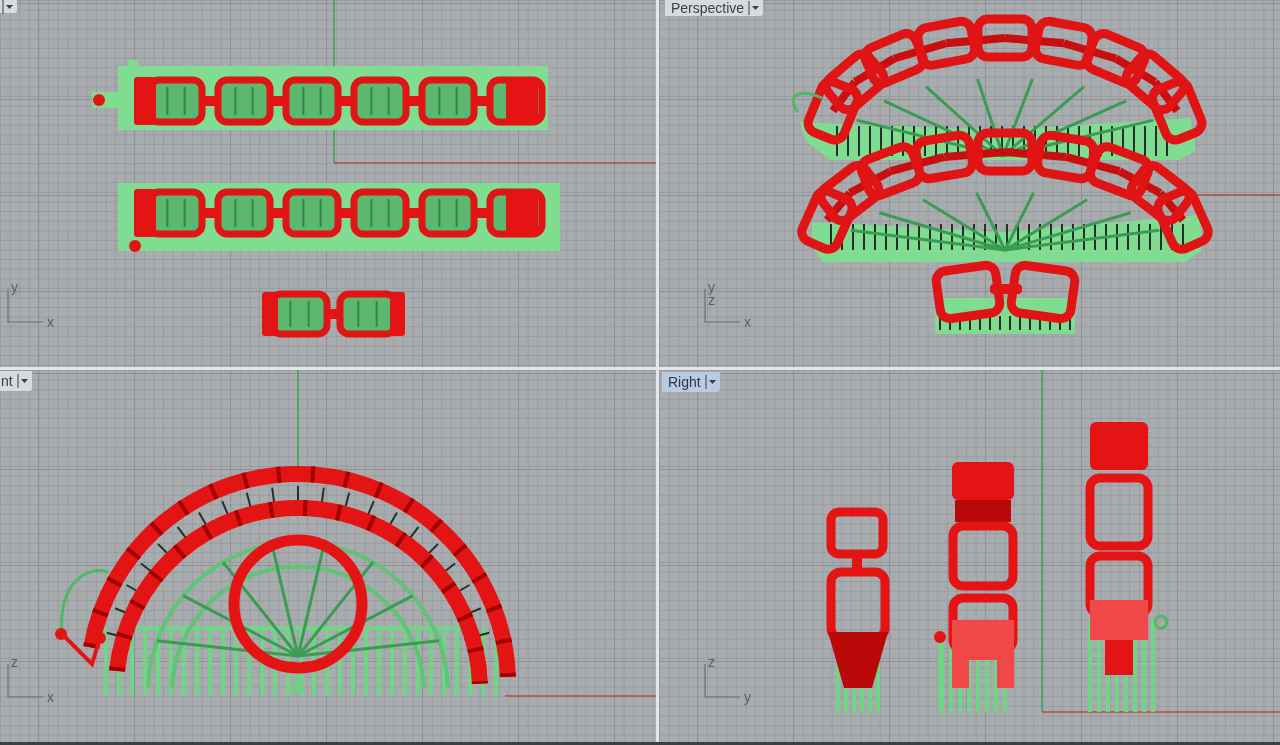  What do you see at coordinates (807, 102) in the screenshot?
I see `wire-loop-drawing` at bounding box center [807, 102].